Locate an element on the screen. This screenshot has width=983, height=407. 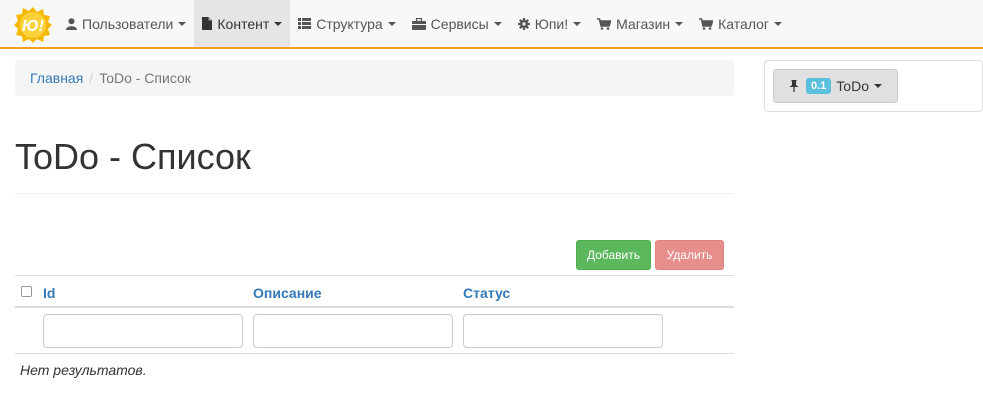
breadcrumb-current: ToDo - Список is located at coordinates (145, 78).